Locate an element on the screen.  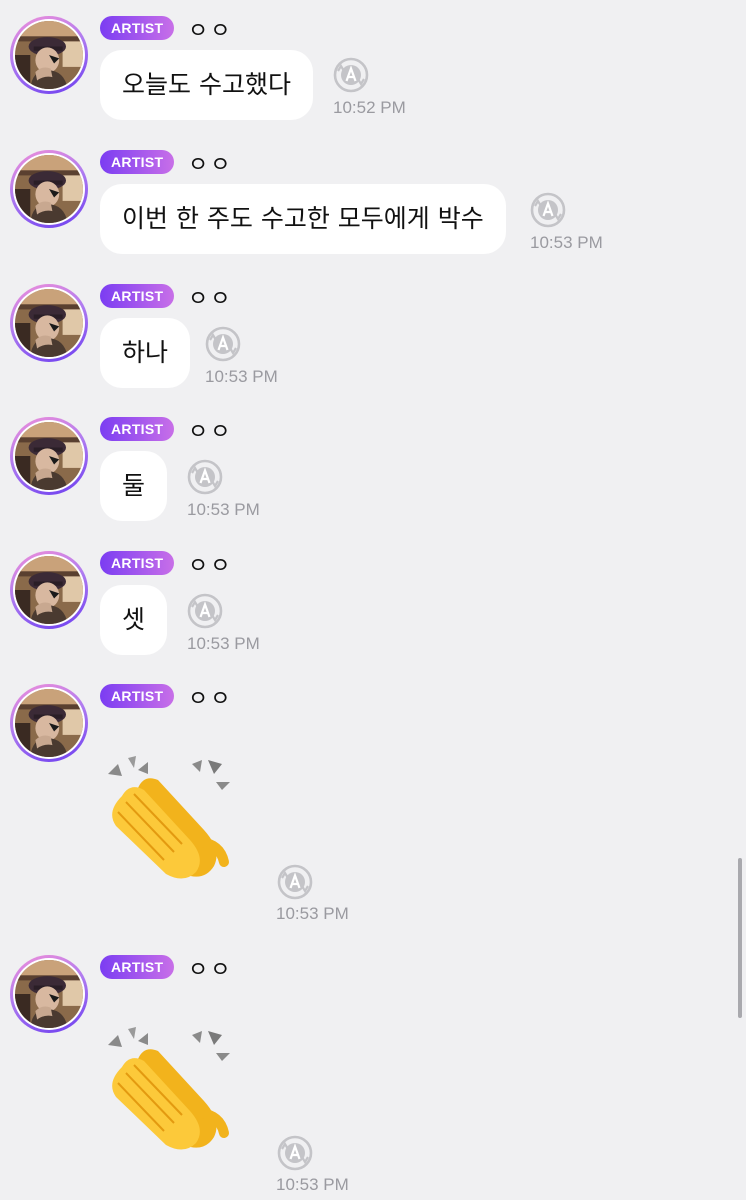
message-bubble: 하나 is located at coordinates (145, 353).